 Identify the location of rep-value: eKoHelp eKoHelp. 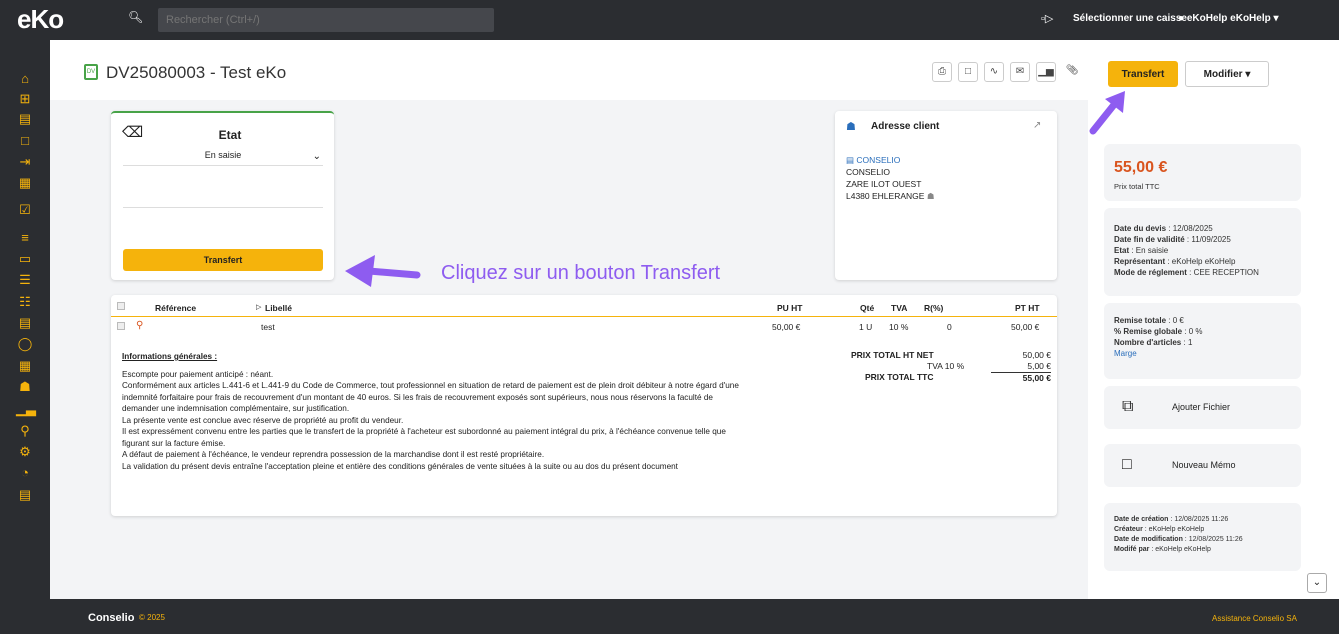
(1203, 261).